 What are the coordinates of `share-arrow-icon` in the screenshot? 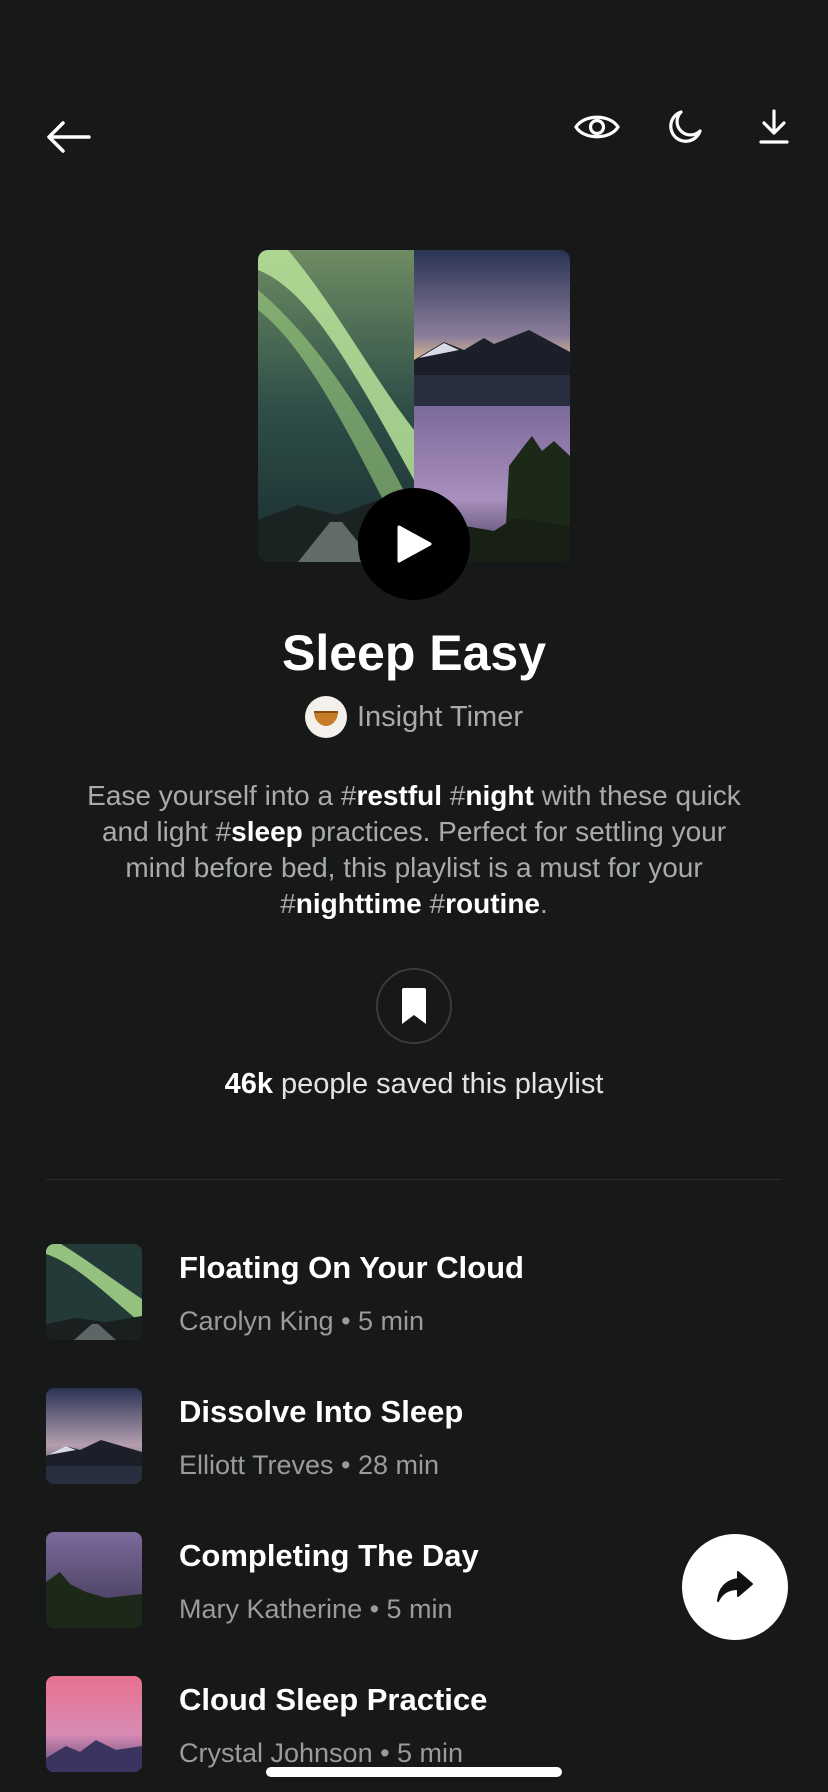 It's located at (735, 1586).